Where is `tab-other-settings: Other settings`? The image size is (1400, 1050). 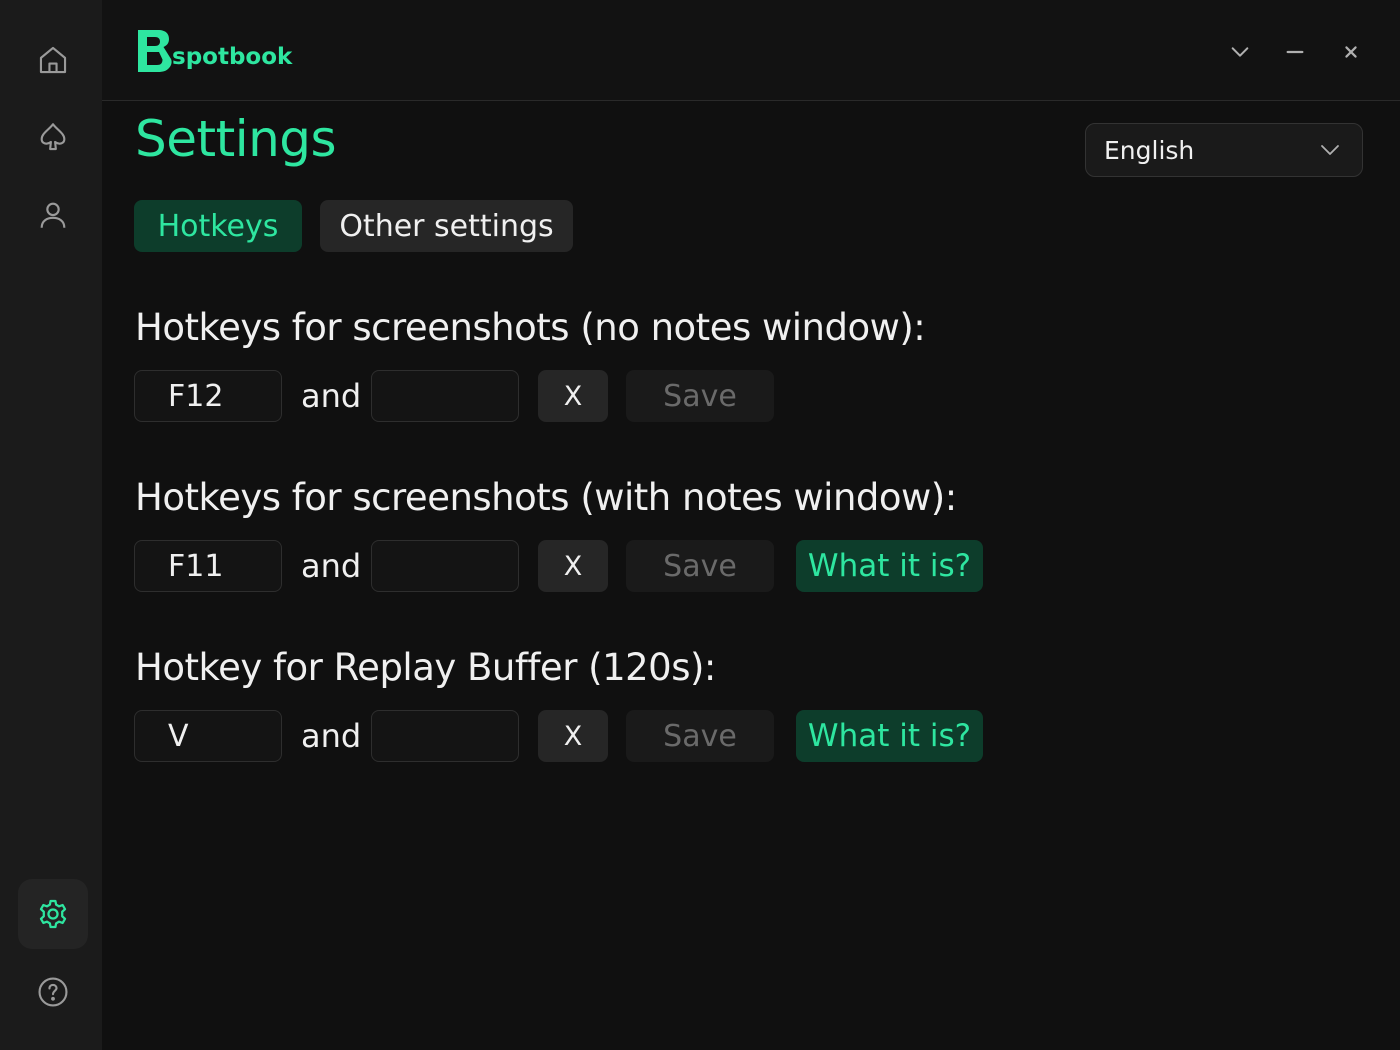 tab-other-settings: Other settings is located at coordinates (446, 226).